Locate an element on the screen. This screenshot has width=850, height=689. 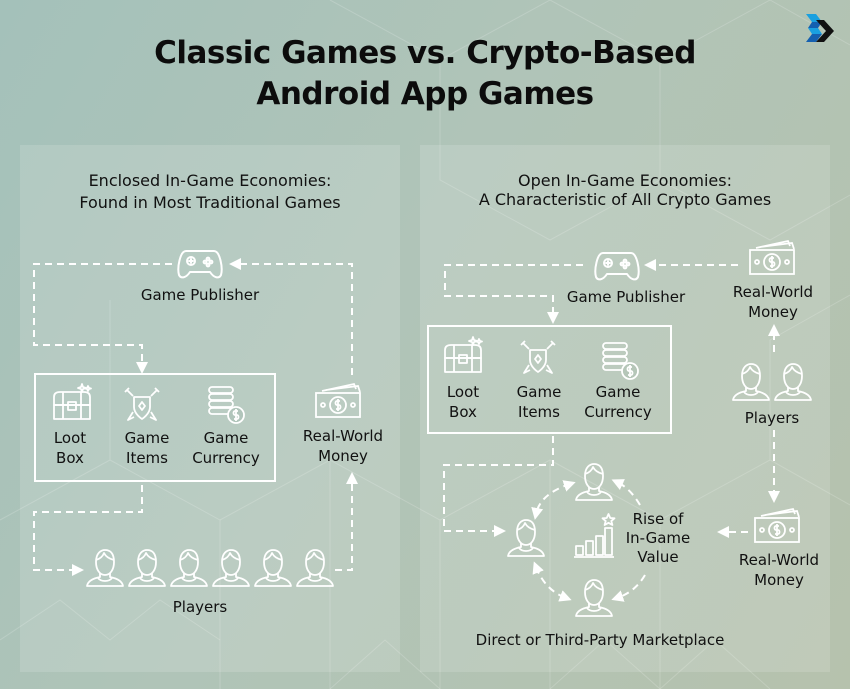
left-game-currency-label: Game Currency is located at coordinates (226, 448).